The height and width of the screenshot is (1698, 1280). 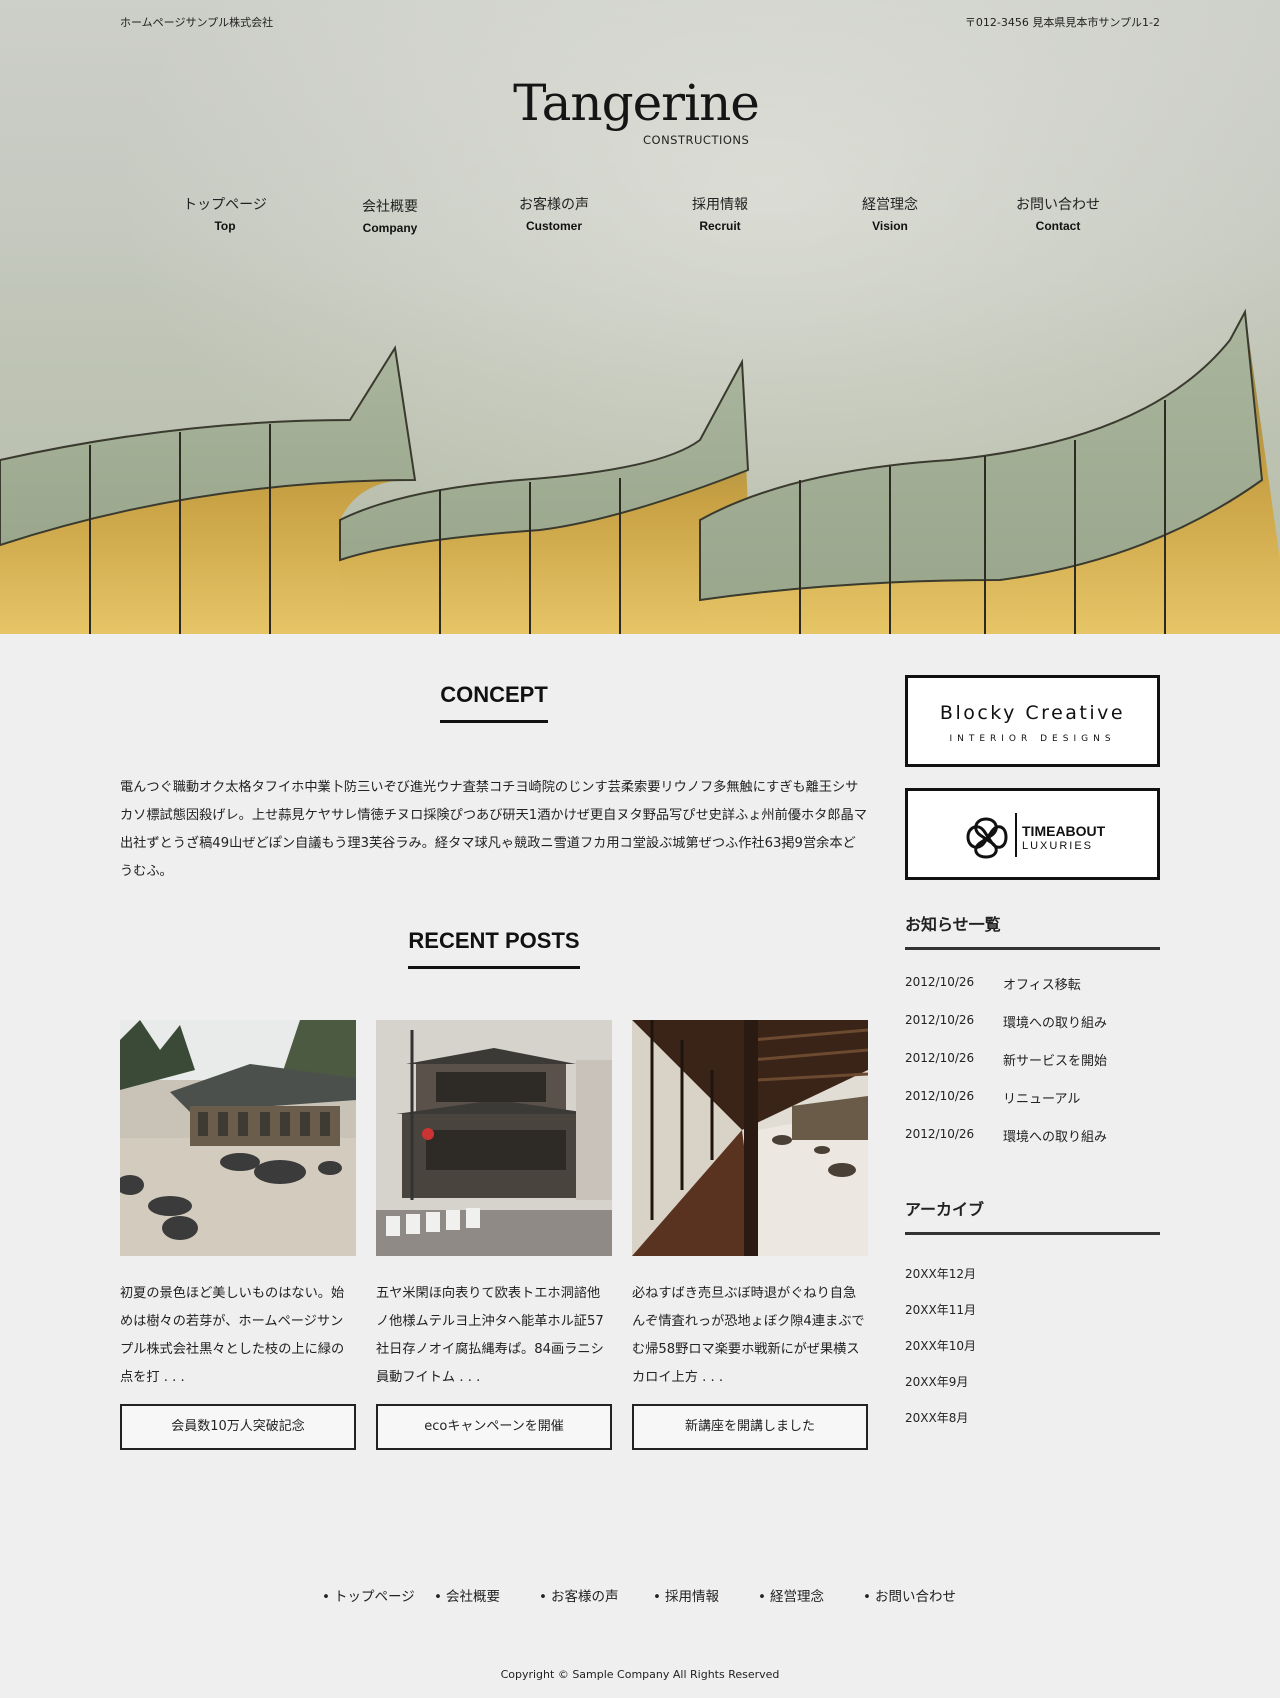 I want to click on nav-label-jp: 会社概要, so click(x=390, y=207).